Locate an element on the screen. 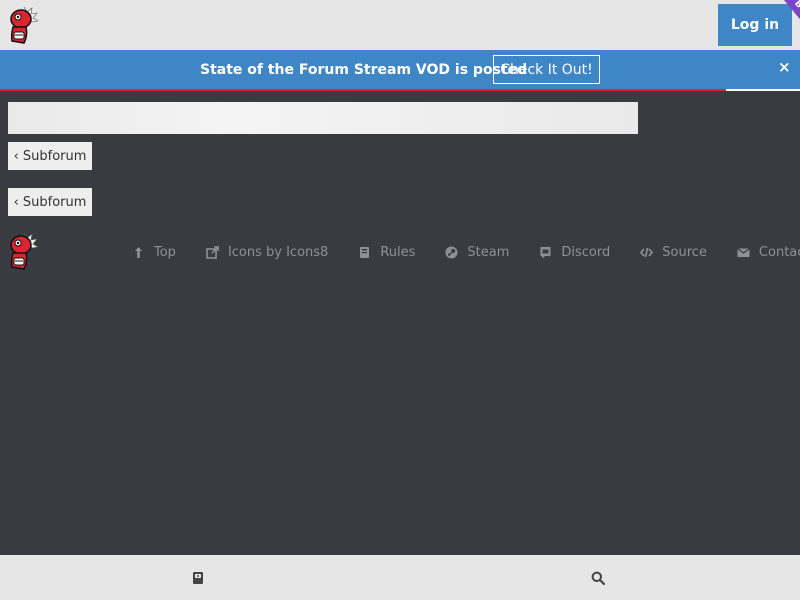 This screenshot has width=800, height=600. footer-link-top: Top is located at coordinates (154, 252).